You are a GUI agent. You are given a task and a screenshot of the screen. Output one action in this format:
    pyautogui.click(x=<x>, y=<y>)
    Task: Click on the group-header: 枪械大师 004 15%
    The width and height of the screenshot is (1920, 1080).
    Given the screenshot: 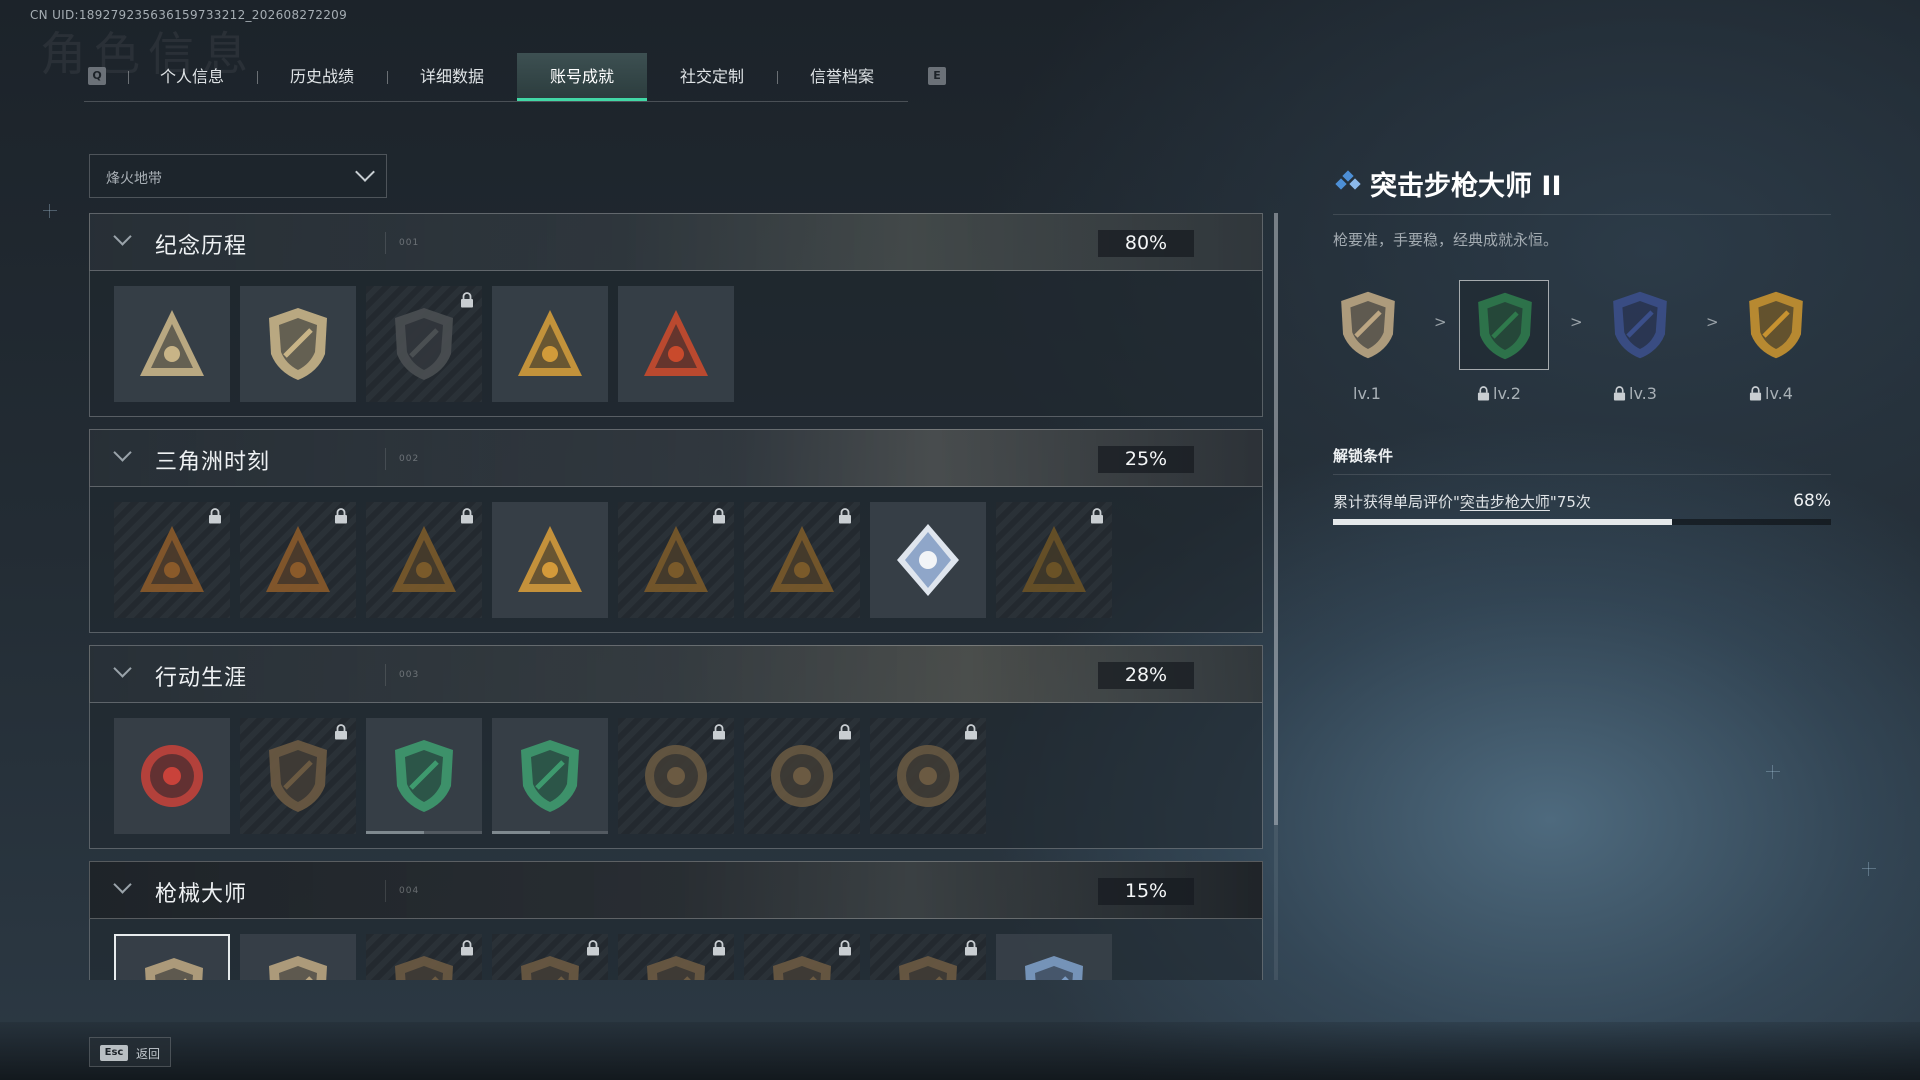 What is the action you would take?
    pyautogui.click(x=676, y=890)
    